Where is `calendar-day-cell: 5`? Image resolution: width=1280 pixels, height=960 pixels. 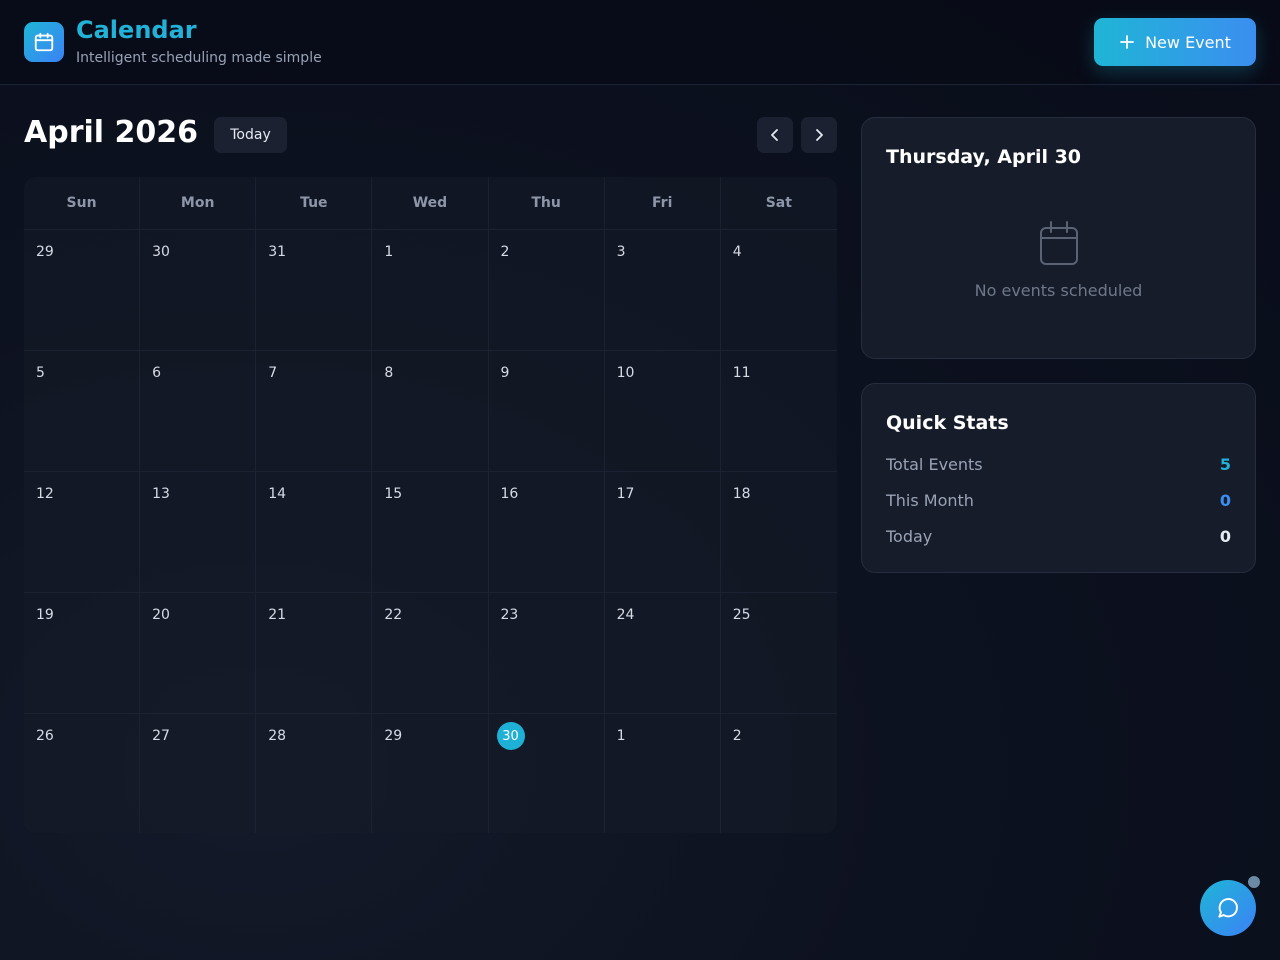 calendar-day-cell: 5 is located at coordinates (82, 411).